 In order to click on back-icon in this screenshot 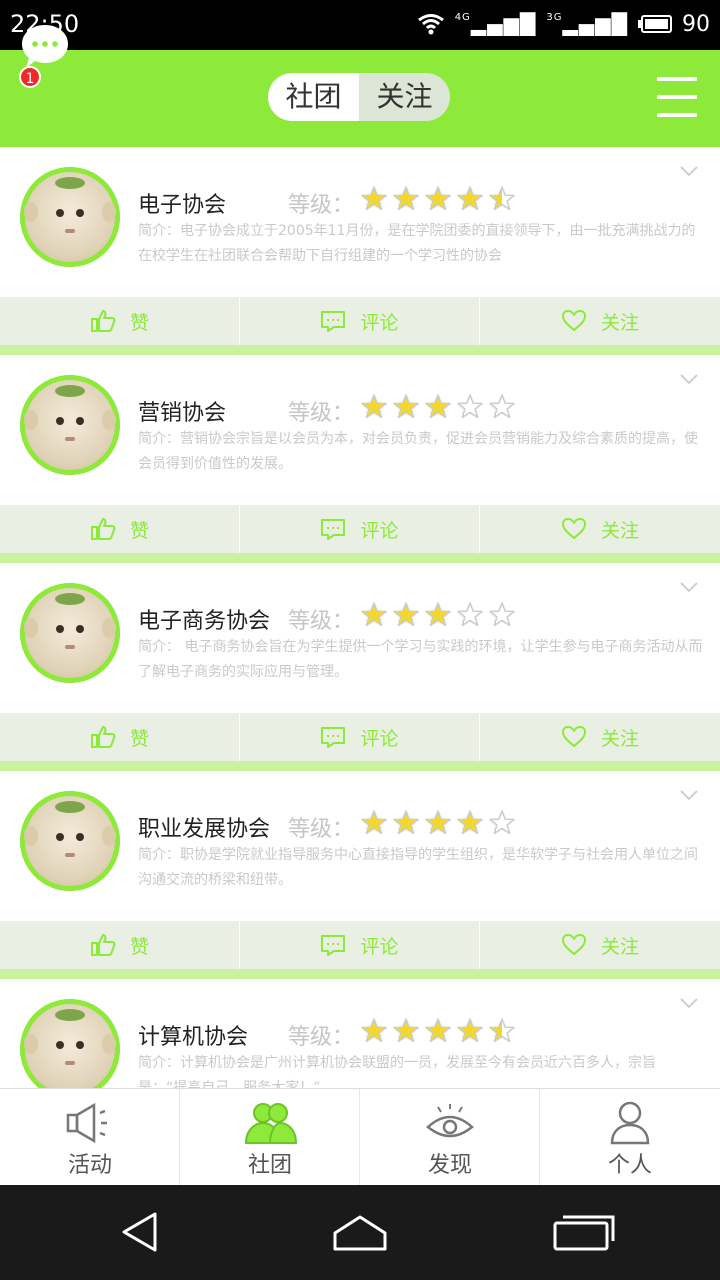, I will do `click(139, 1232)`.